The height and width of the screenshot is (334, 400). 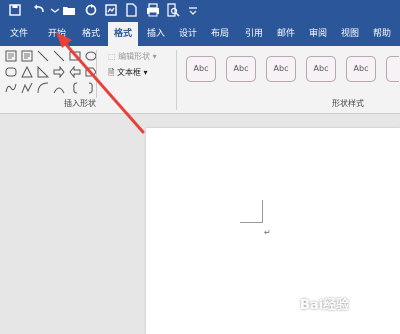 I want to click on insert-shapes-group-label: 插入形状, so click(x=80, y=103).